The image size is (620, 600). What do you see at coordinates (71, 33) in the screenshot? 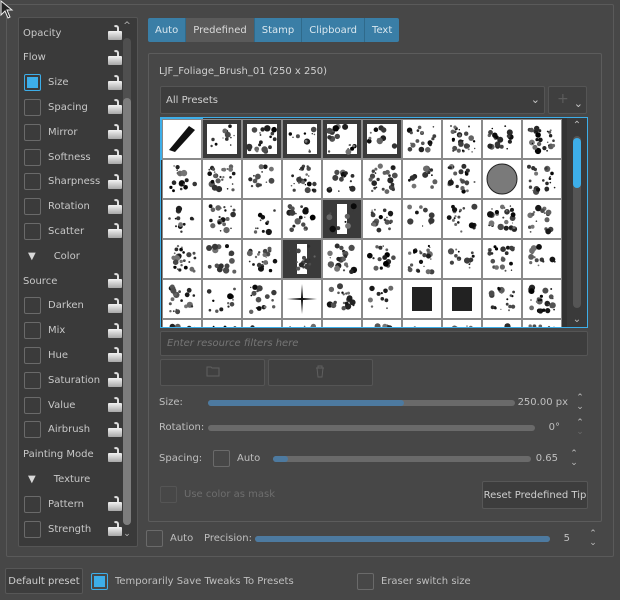
I see `option-opacity: Opacity` at bounding box center [71, 33].